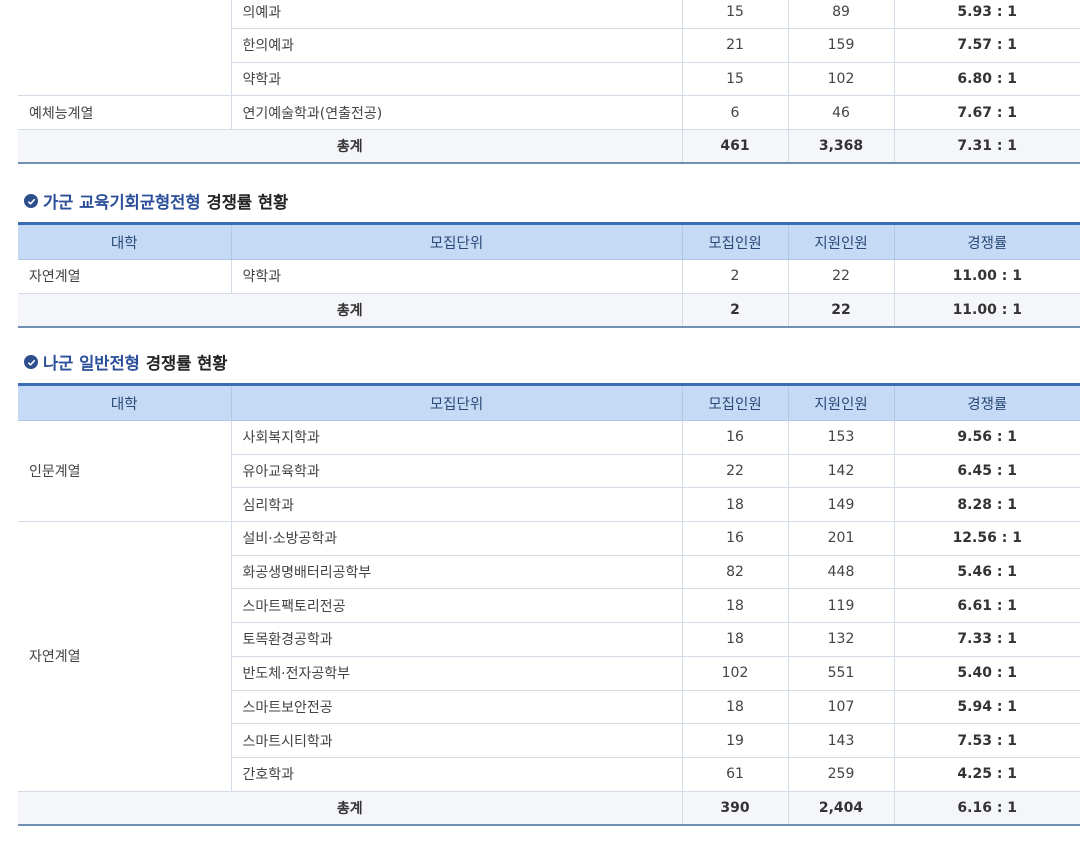 Image resolution: width=1091 pixels, height=850 pixels. I want to click on total-row: 총계 2 22 11.00 : 1, so click(549, 310).